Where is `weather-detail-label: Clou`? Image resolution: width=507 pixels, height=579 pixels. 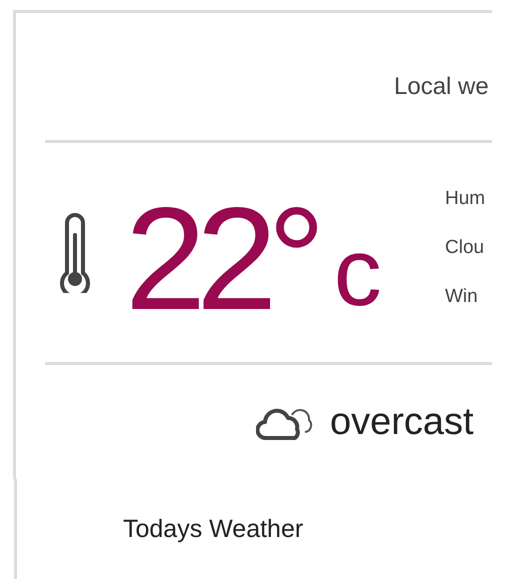 weather-detail-label: Clou is located at coordinates (465, 248).